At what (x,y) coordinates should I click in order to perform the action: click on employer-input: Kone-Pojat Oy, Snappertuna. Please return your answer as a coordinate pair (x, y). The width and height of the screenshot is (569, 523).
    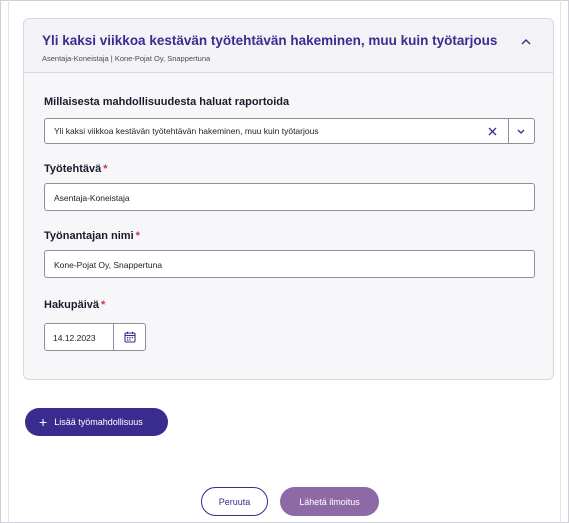
    Looking at the image, I should click on (289, 264).